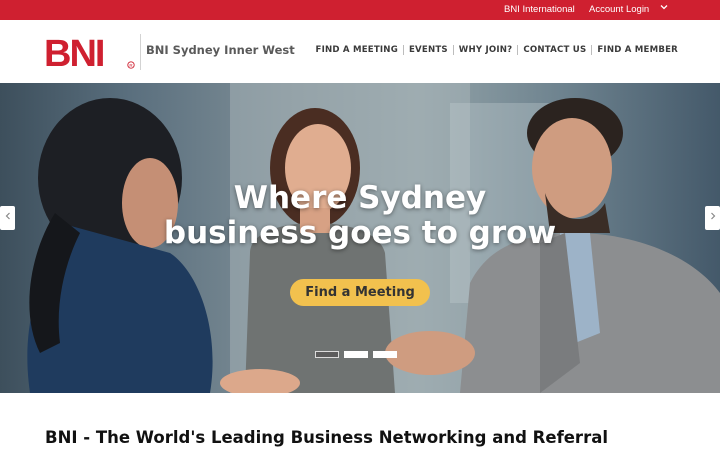  Describe the element at coordinates (360, 10) in the screenshot. I see `top-utility-bar: BNI International Account Login` at that location.